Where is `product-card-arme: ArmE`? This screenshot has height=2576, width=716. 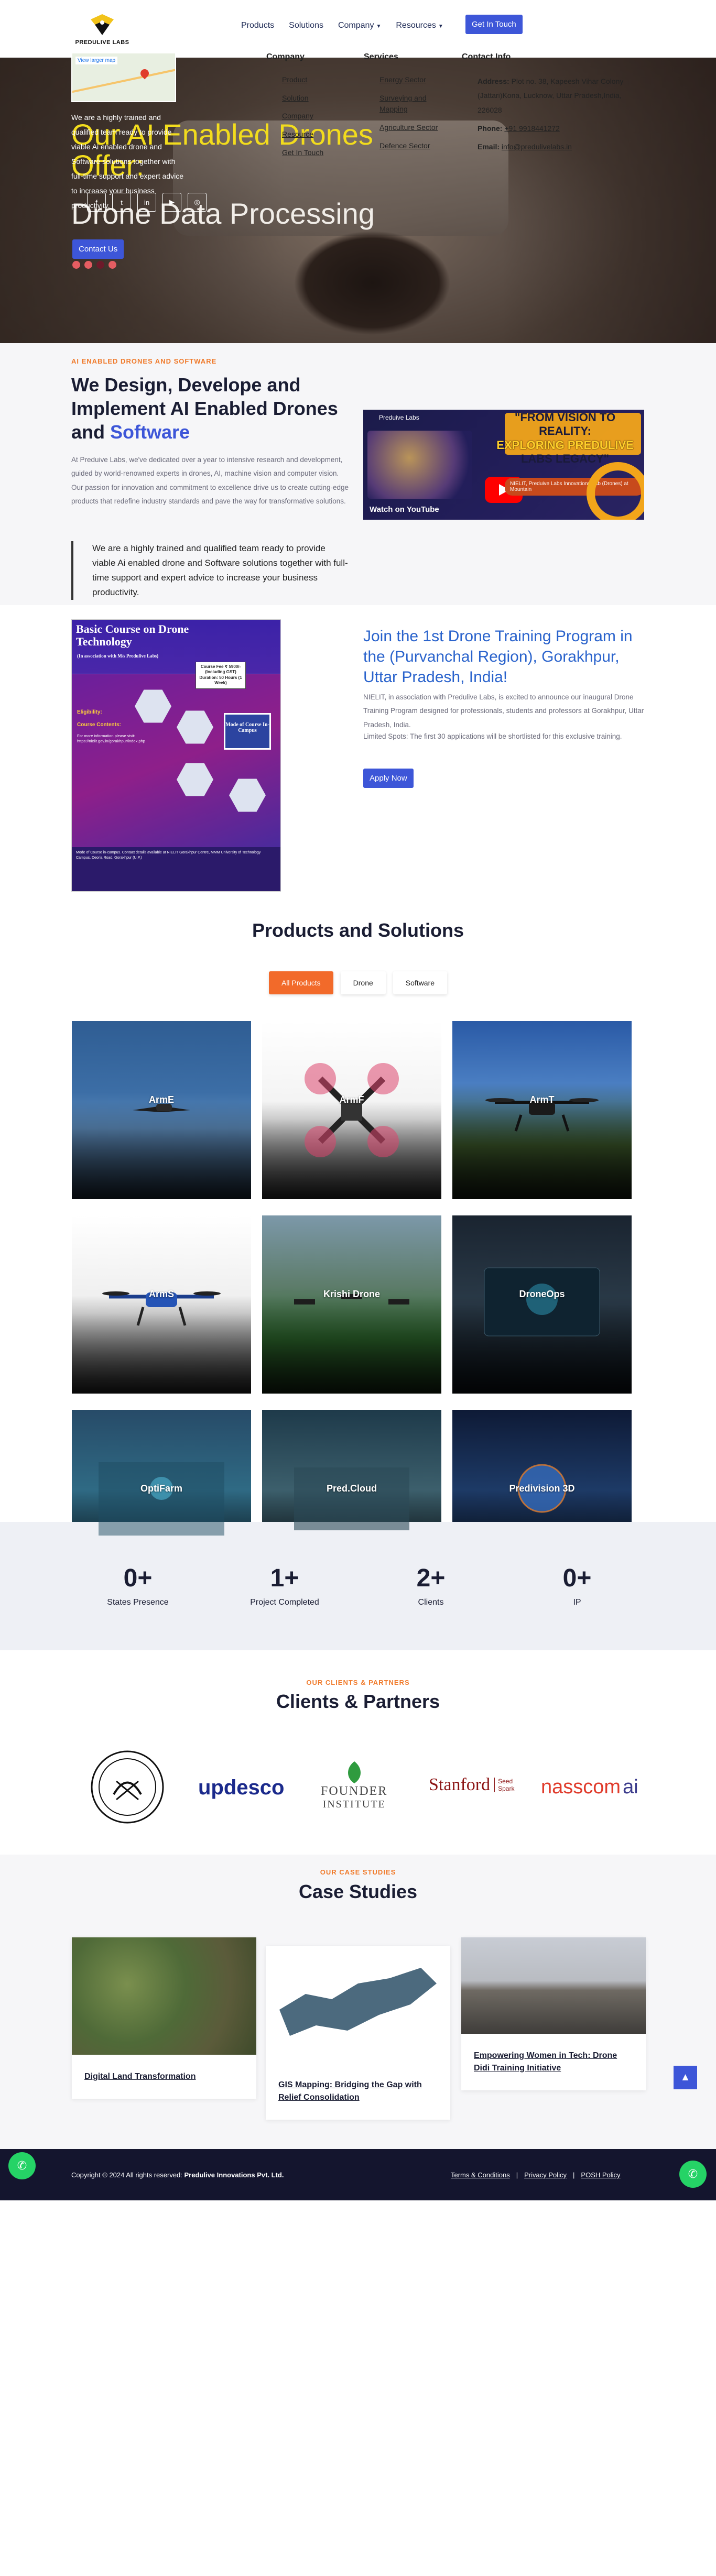 product-card-arme: ArmE is located at coordinates (161, 1110).